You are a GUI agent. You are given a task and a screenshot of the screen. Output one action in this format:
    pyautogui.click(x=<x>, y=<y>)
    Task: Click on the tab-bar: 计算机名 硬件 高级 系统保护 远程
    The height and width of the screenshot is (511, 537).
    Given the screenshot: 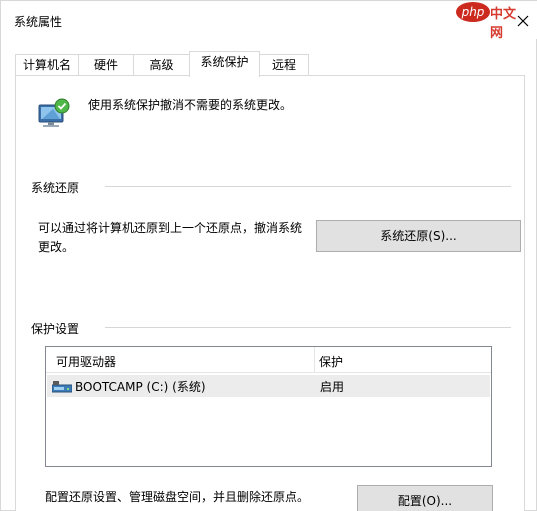 What is the action you would take?
    pyautogui.click(x=270, y=64)
    